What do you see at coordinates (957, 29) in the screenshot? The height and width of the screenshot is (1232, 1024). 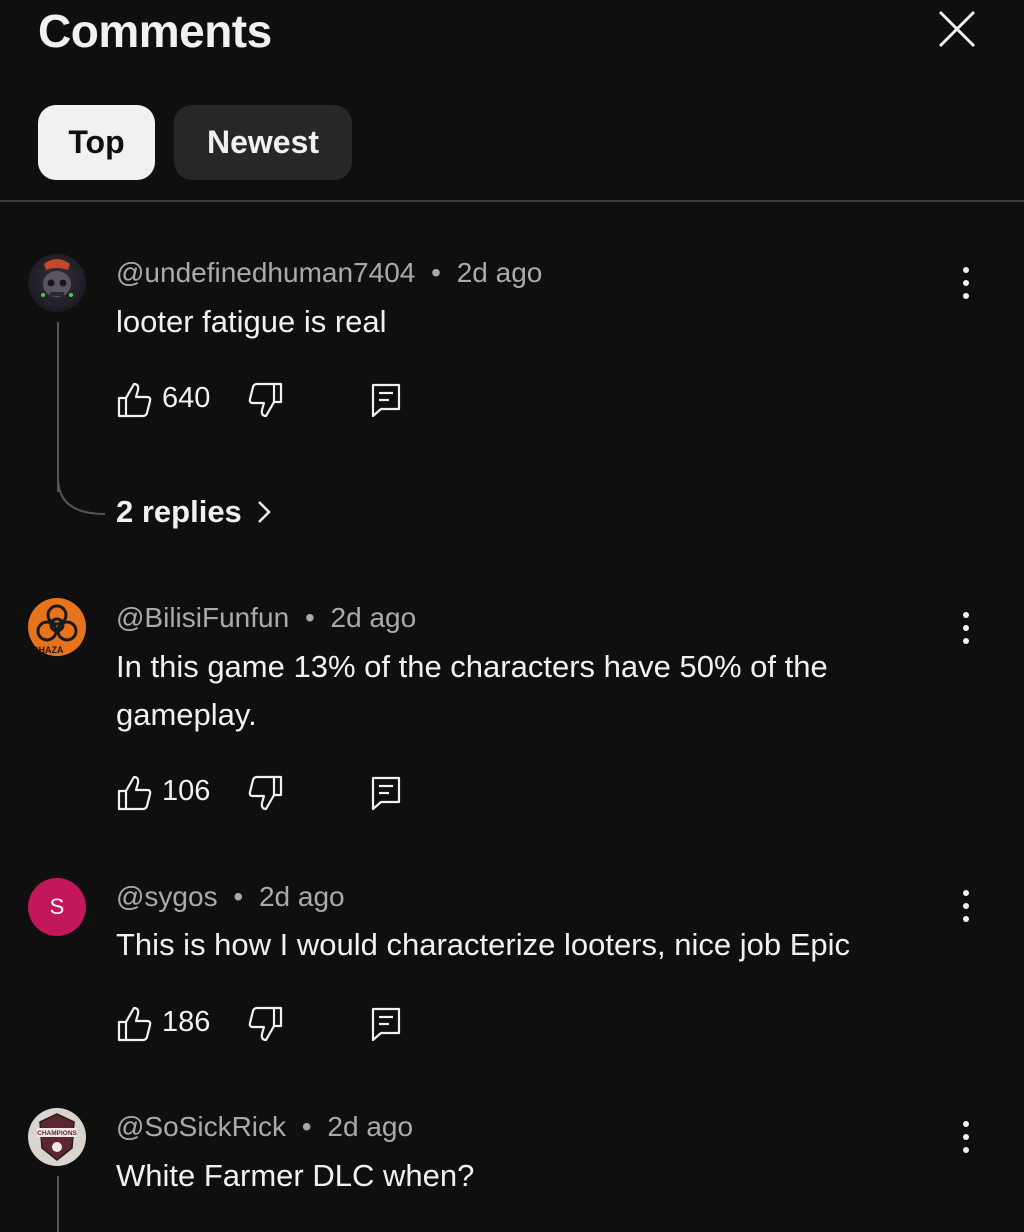 I see `close-icon` at bounding box center [957, 29].